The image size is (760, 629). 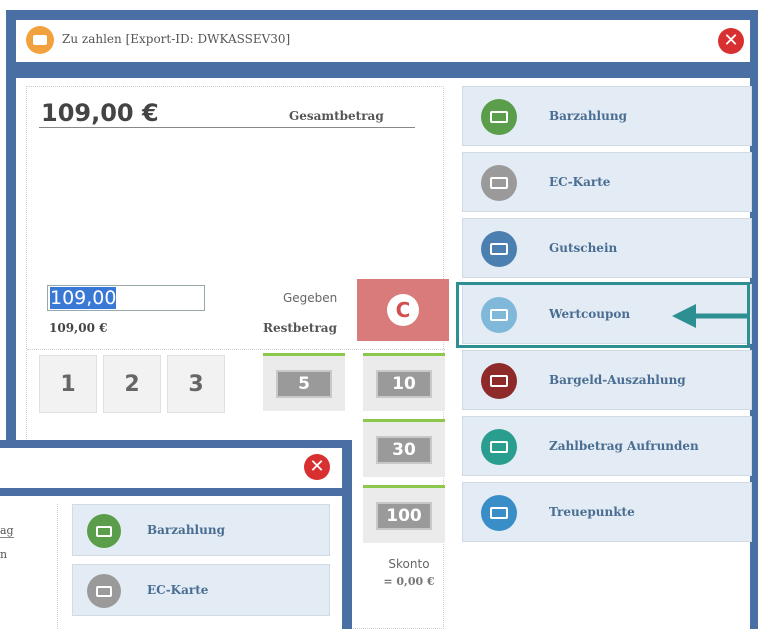 I want to click on overlay-total-label: ag, so click(x=7, y=531).